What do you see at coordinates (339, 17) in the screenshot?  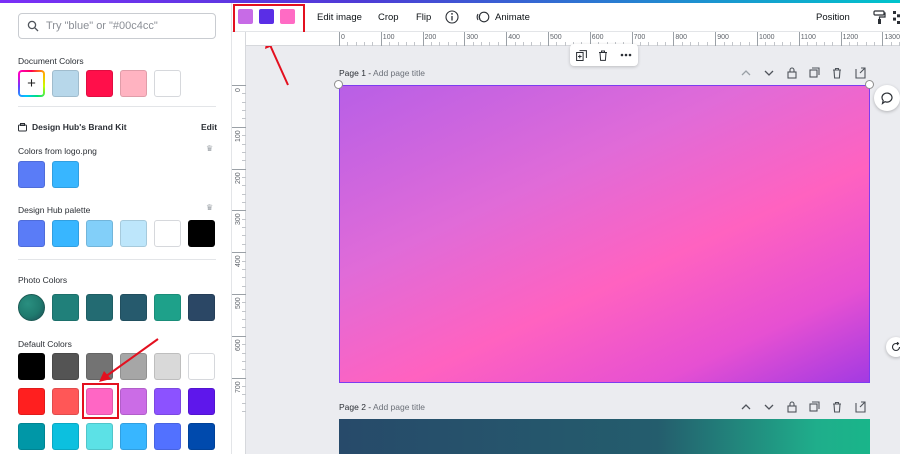 I see `edit-image-button: Edit image` at bounding box center [339, 17].